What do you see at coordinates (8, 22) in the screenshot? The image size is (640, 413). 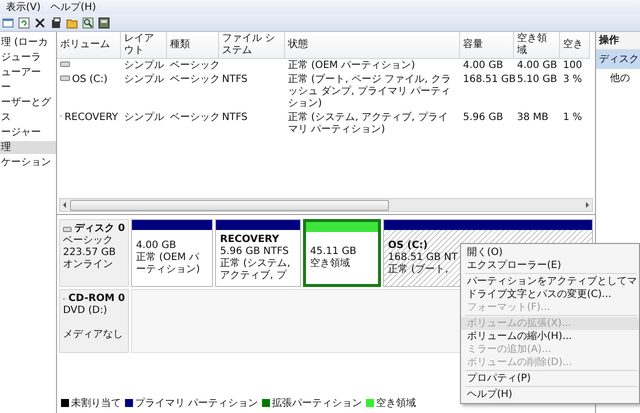 I see `window-icon` at bounding box center [8, 22].